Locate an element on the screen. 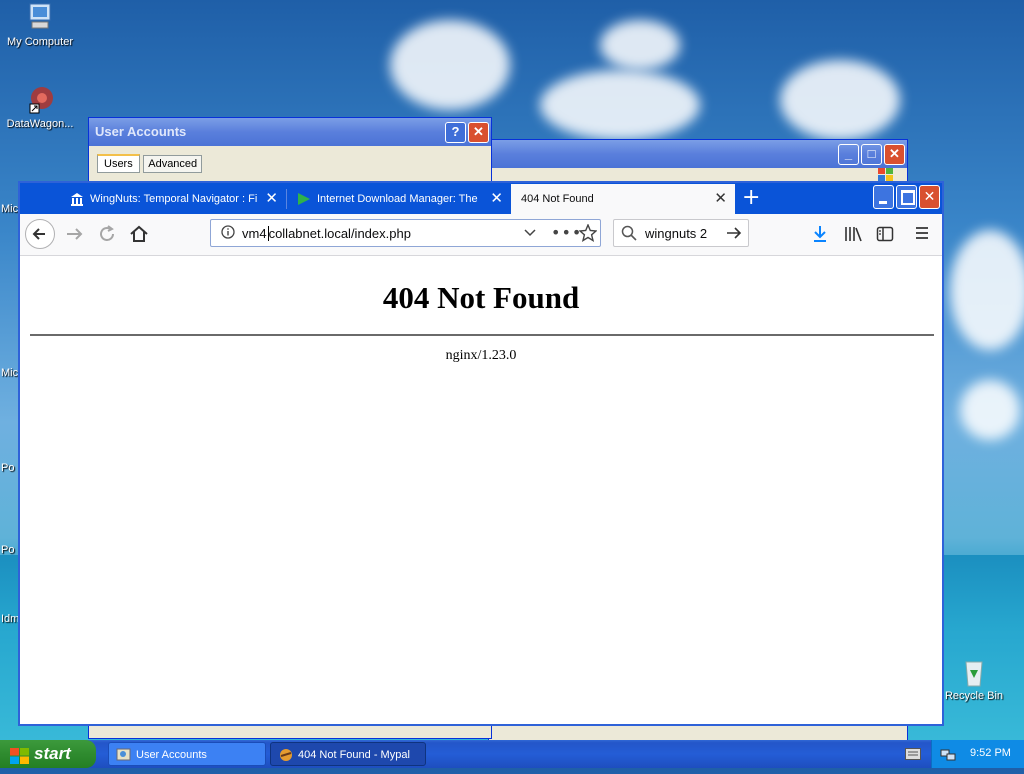  menu-button is located at coordinates (922, 234).